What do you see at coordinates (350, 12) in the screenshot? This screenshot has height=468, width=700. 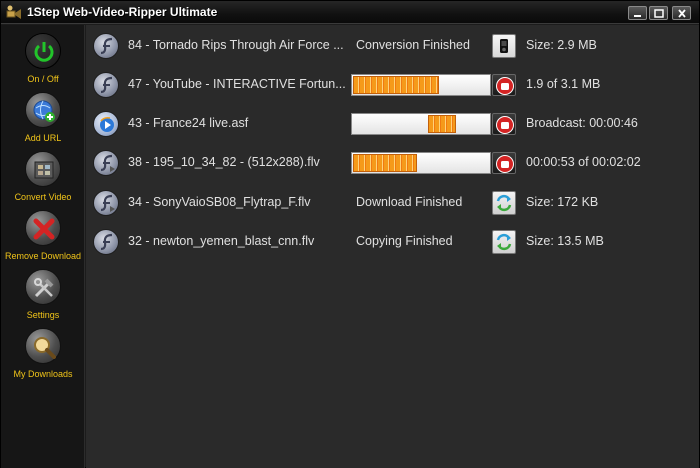 I see `title-bar: 1Step Web-Video-Ripper Ultimate` at bounding box center [350, 12].